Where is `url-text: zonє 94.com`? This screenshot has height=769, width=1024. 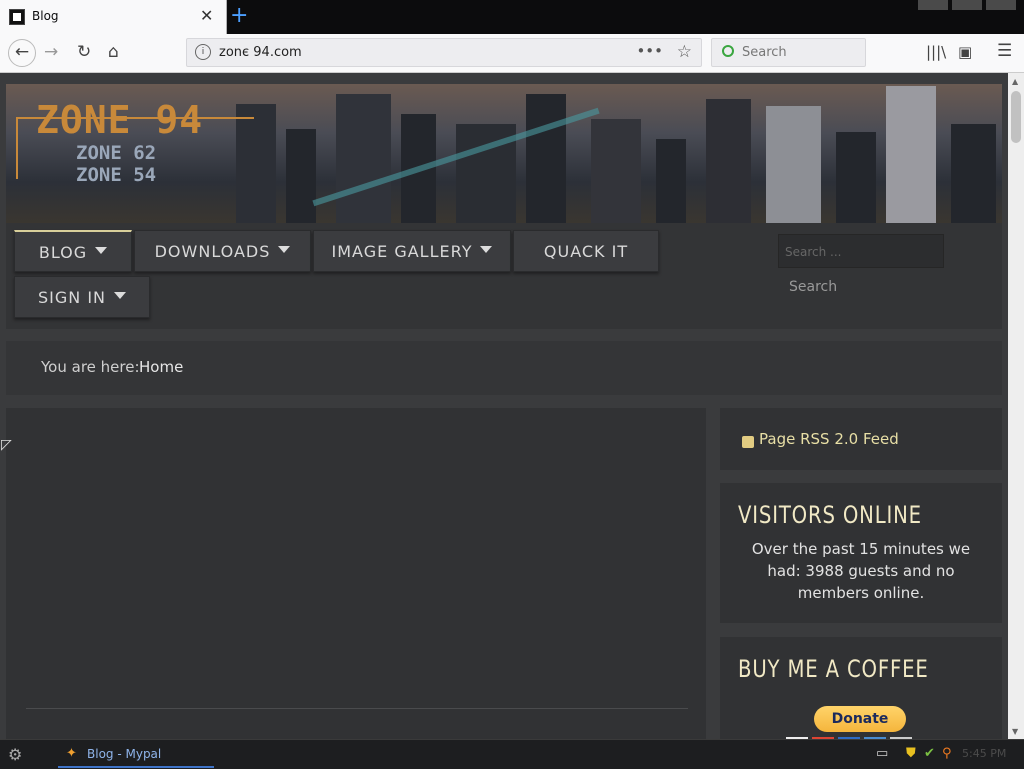
url-text: zonє 94.com is located at coordinates (260, 52).